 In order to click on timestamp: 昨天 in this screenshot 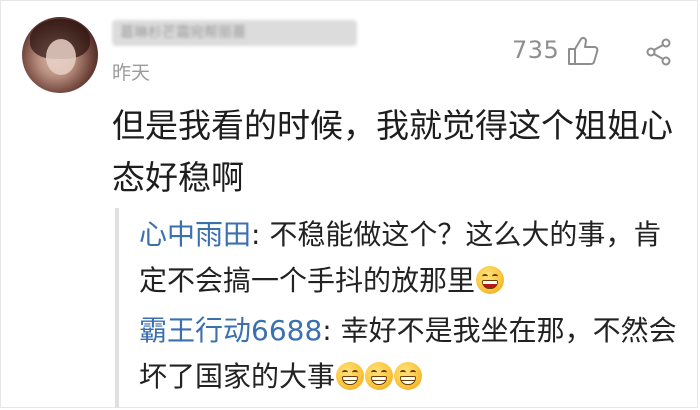, I will do `click(131, 73)`.